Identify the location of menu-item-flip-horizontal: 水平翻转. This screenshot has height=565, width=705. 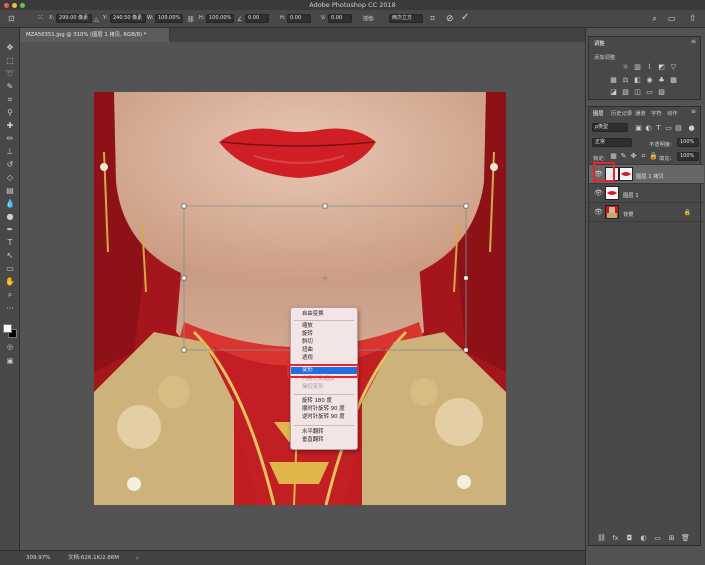
(324, 432).